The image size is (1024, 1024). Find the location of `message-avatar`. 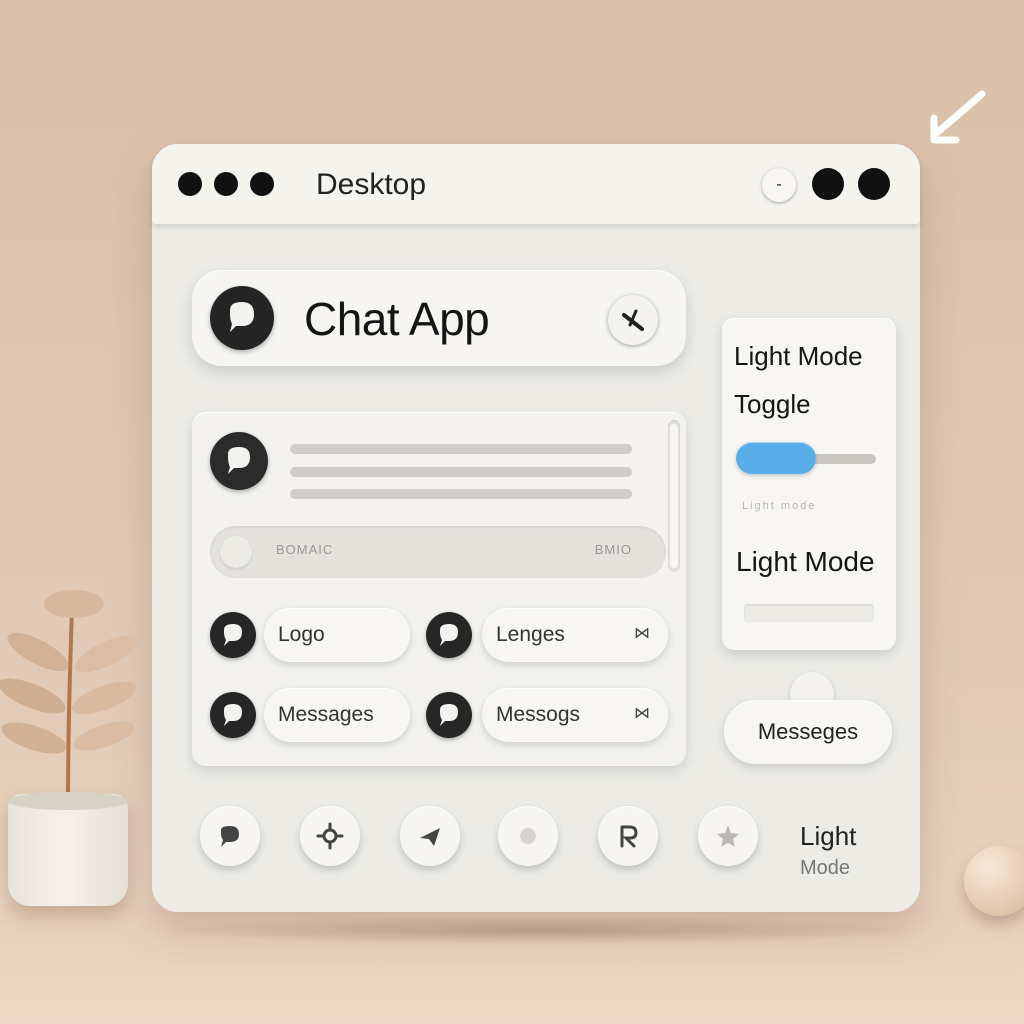

message-avatar is located at coordinates (239, 461).